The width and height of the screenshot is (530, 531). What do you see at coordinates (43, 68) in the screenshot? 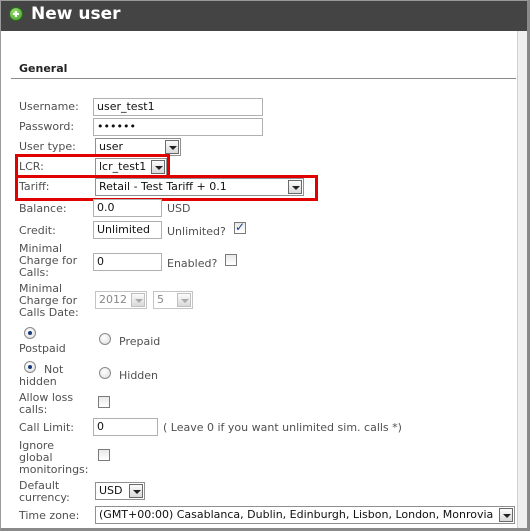
I see `section-title: General` at bounding box center [43, 68].